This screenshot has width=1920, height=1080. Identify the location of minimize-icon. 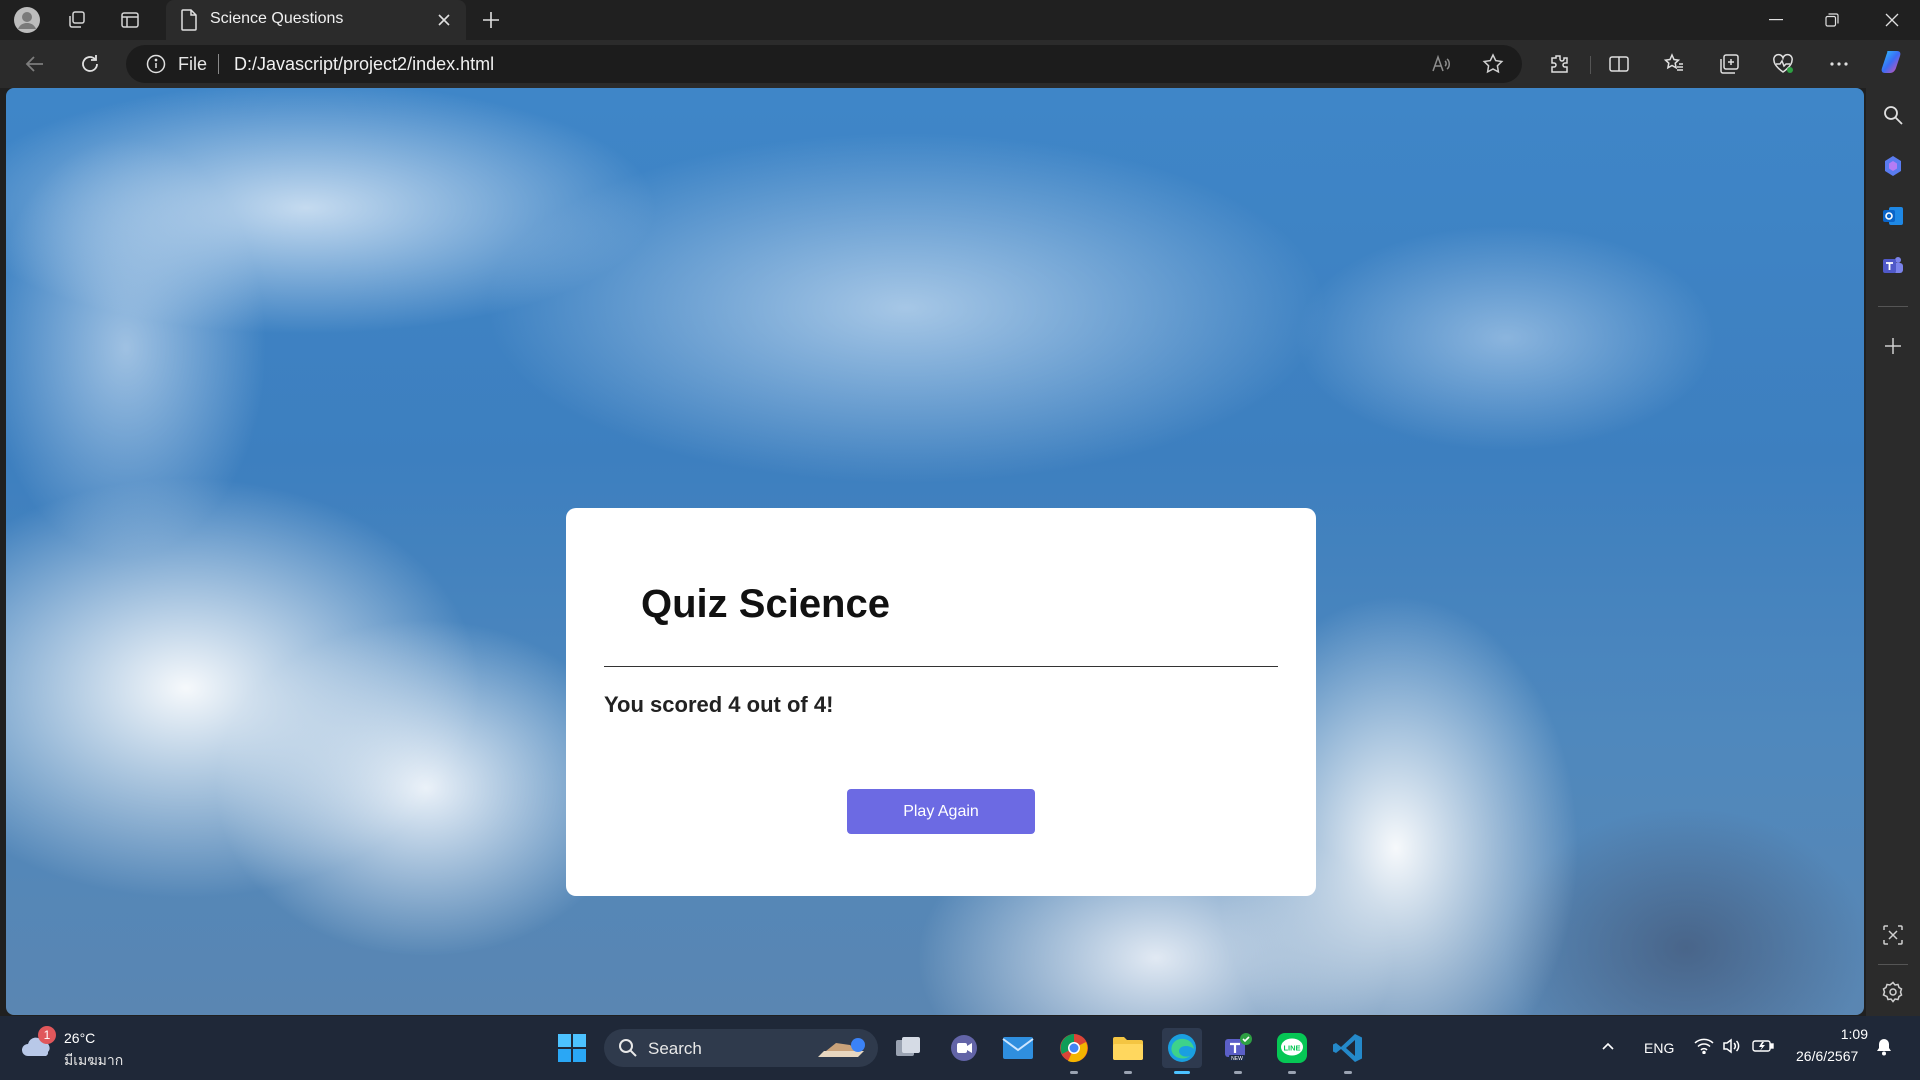
(1776, 20).